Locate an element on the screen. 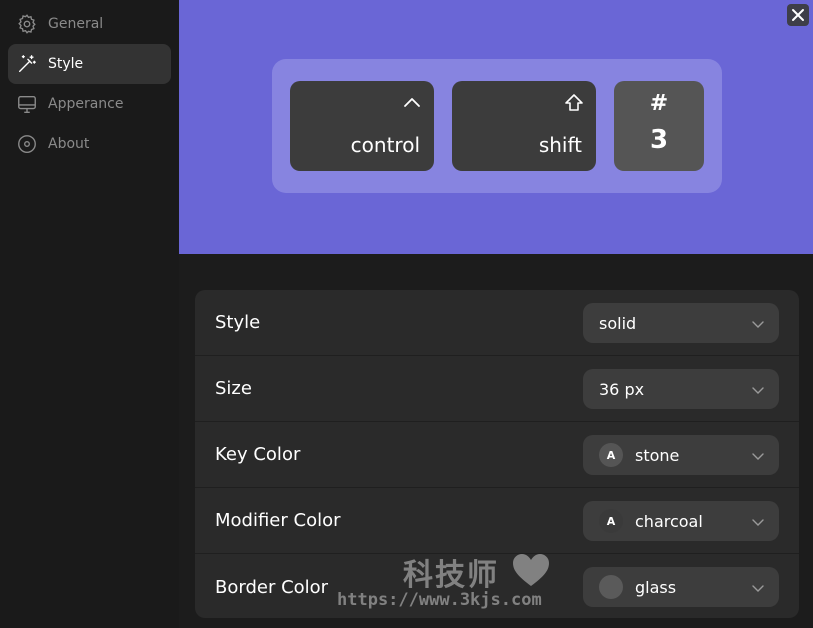 This screenshot has height=628, width=813. setting-row-key-color: Key Color A stone is located at coordinates (497, 455).